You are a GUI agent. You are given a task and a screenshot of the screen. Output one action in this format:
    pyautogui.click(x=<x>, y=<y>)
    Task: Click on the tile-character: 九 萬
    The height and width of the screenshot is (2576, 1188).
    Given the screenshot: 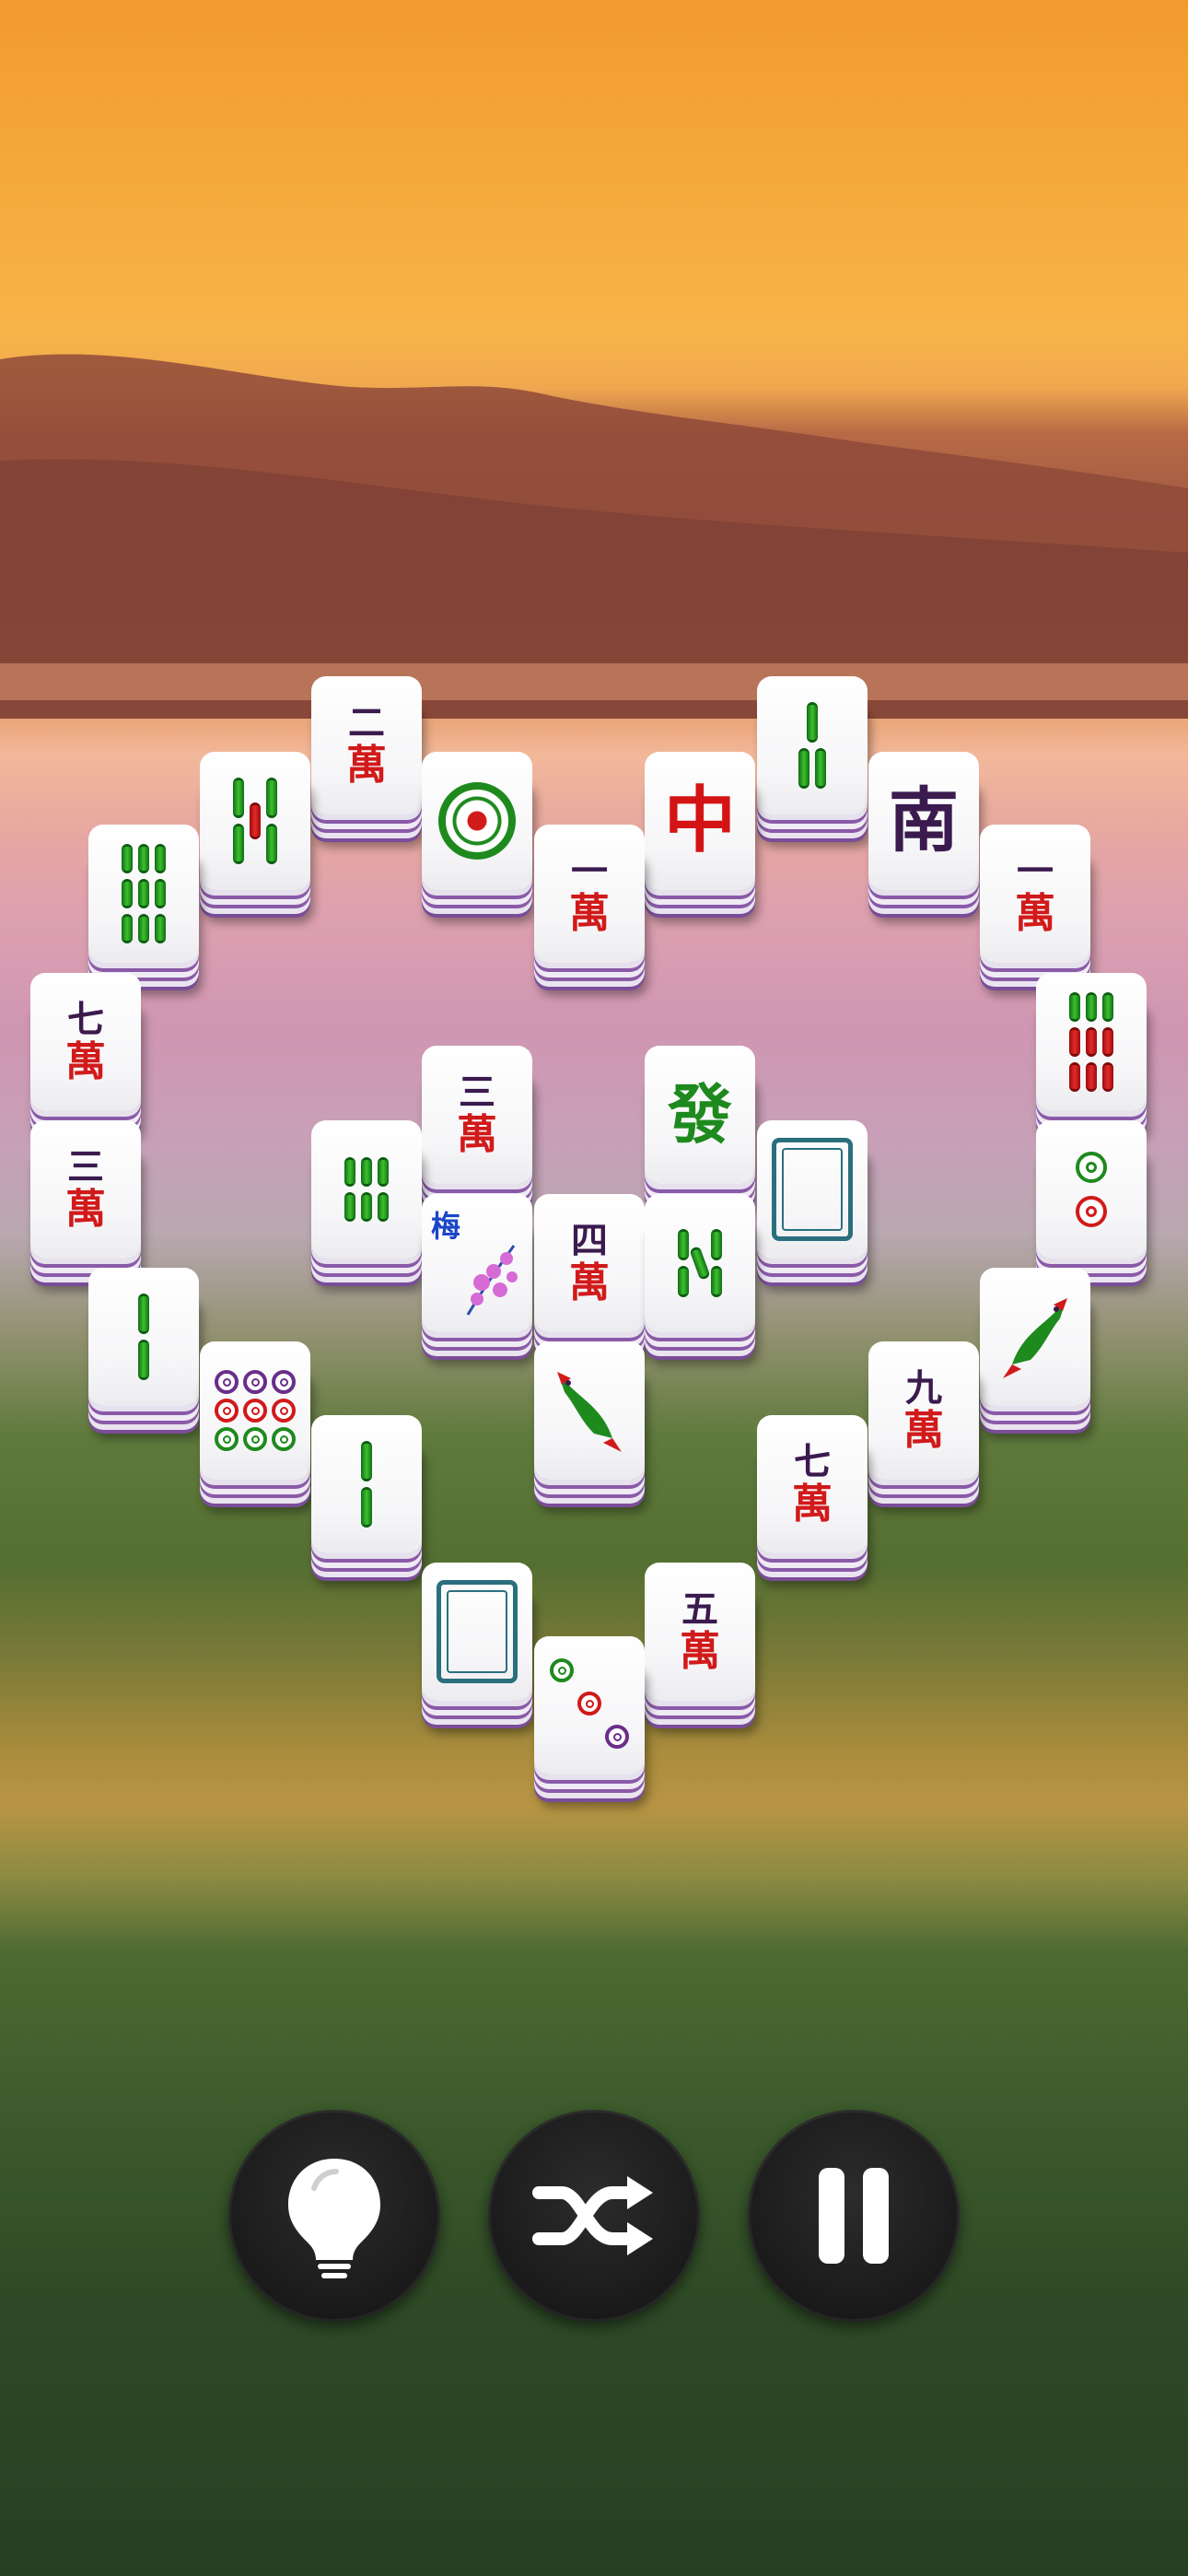 What is the action you would take?
    pyautogui.click(x=923, y=1410)
    